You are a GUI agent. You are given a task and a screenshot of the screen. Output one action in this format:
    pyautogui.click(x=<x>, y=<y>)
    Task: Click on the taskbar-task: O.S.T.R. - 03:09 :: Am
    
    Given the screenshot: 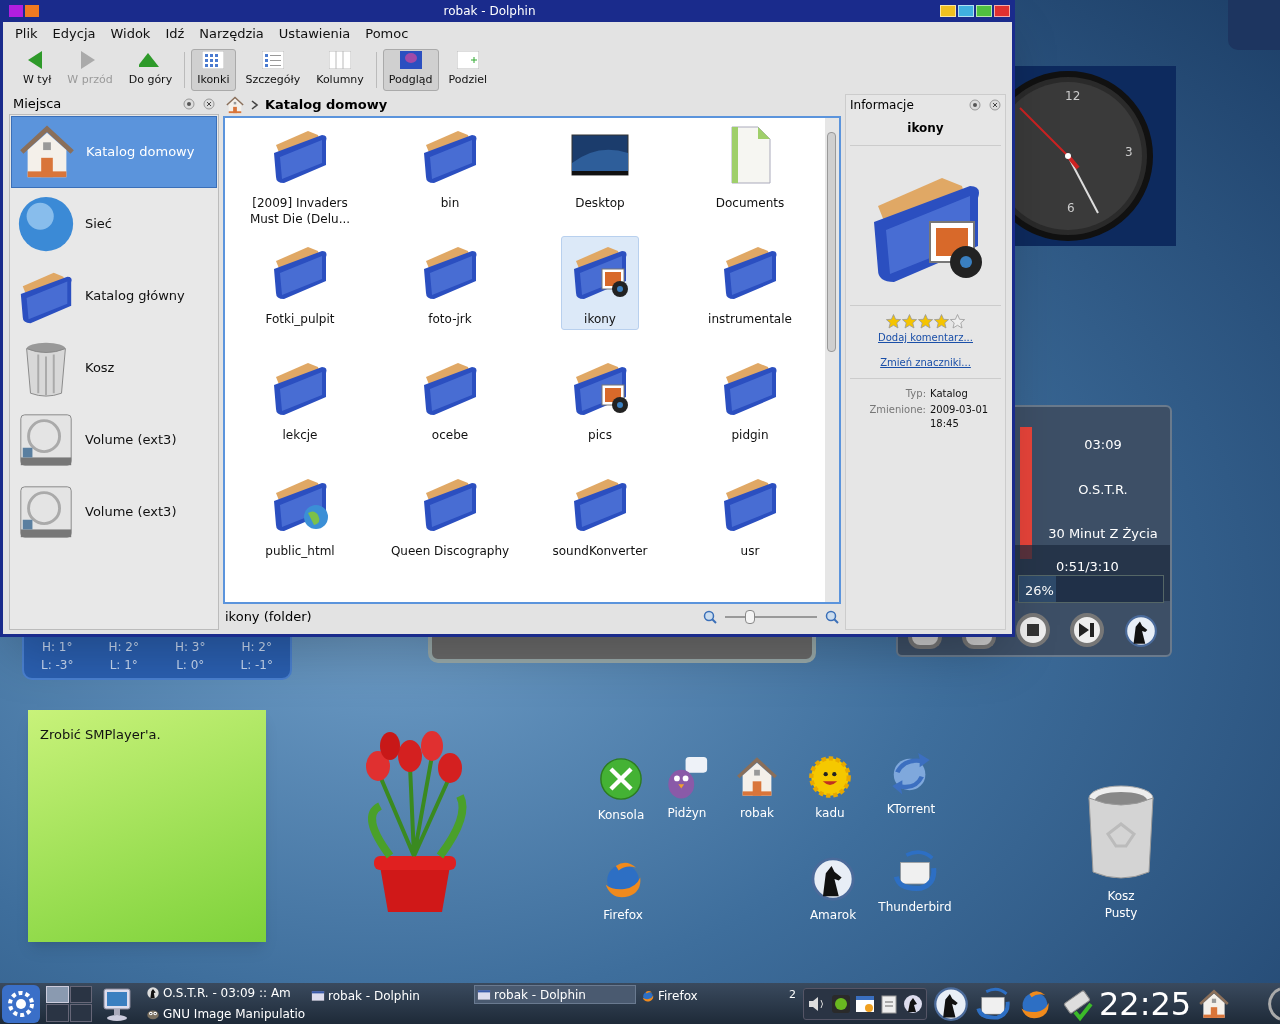 What is the action you would take?
    pyautogui.click(x=226, y=993)
    